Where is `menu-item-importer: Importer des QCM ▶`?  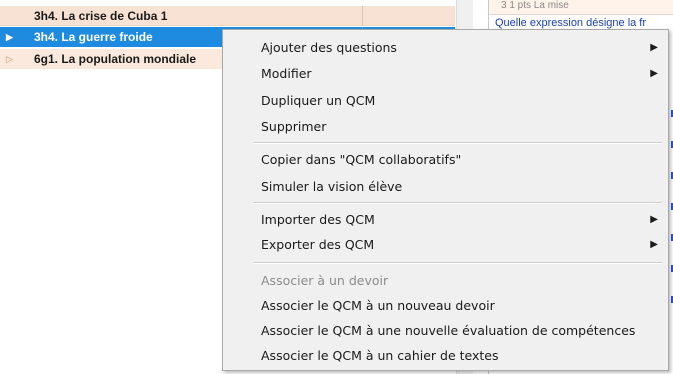 menu-item-importer: Importer des QCM ▶ is located at coordinates (445, 220).